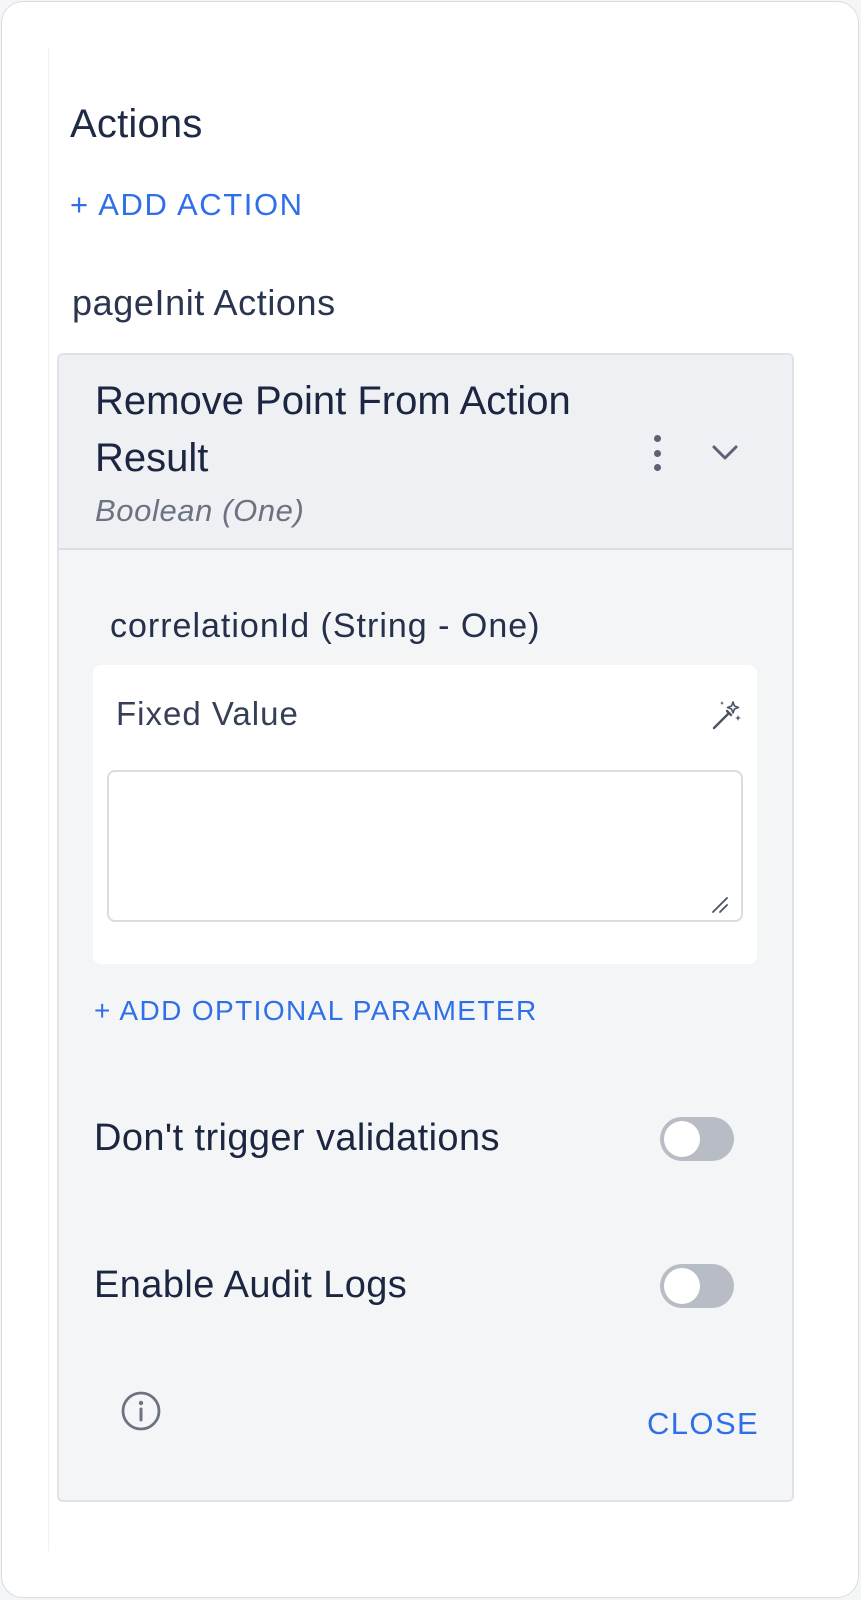  What do you see at coordinates (725, 453) in the screenshot?
I see `chevron-down-icon` at bounding box center [725, 453].